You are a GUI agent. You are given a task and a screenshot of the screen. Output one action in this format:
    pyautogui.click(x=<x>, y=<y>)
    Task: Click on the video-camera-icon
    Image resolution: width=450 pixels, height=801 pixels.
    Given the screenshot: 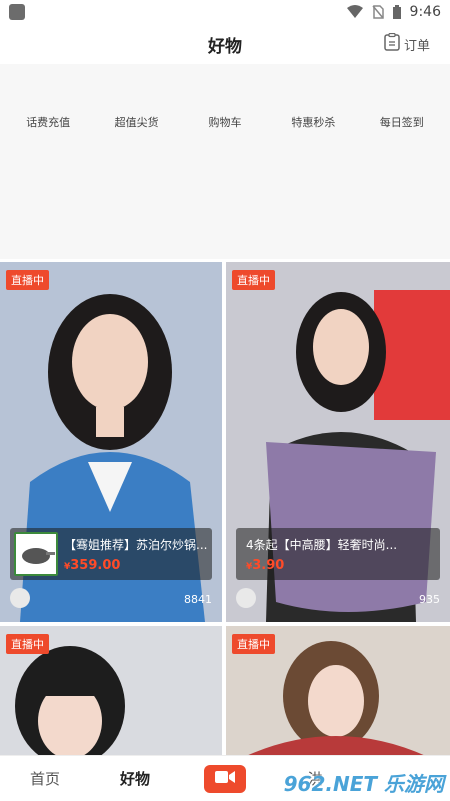 What is the action you would take?
    pyautogui.click(x=225, y=779)
    